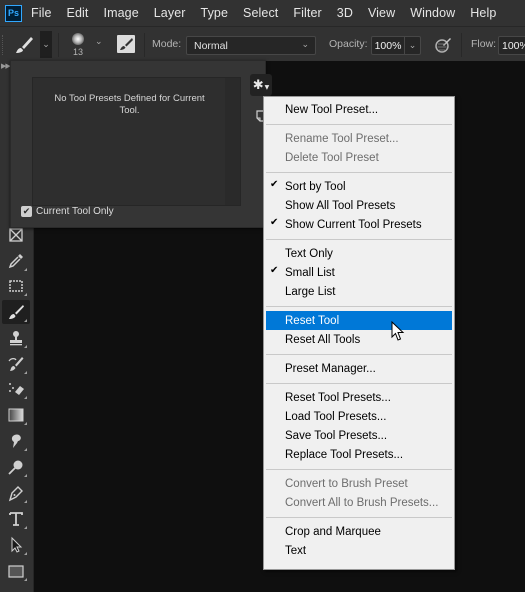  I want to click on menu-file: File, so click(41, 13).